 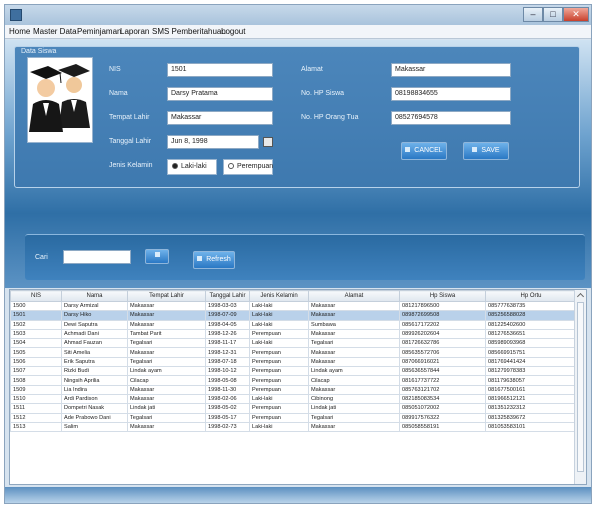 I want to click on table-cell: 081617737722, so click(x=442, y=380).